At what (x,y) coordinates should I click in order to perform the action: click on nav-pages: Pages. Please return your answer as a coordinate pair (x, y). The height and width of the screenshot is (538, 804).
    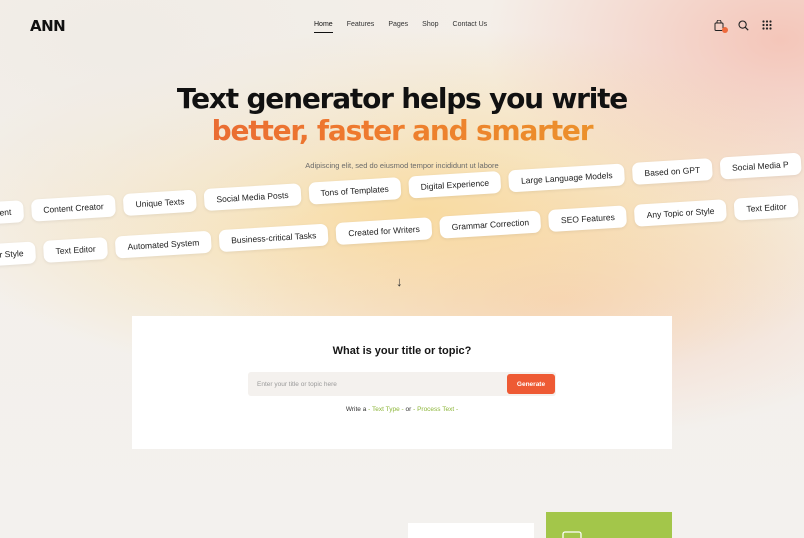
    Looking at the image, I should click on (398, 27).